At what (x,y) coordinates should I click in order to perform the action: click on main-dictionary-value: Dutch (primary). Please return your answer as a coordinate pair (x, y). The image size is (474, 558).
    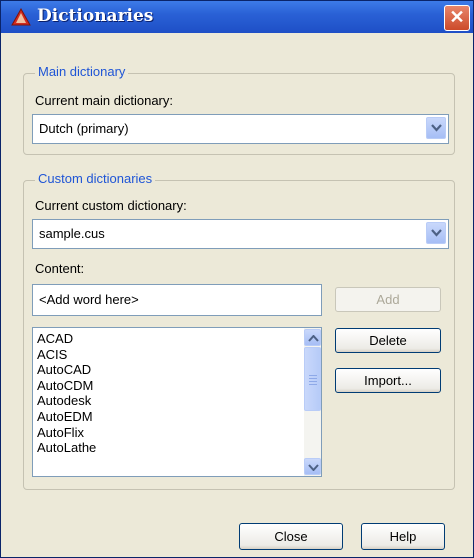
    Looking at the image, I should click on (84, 128).